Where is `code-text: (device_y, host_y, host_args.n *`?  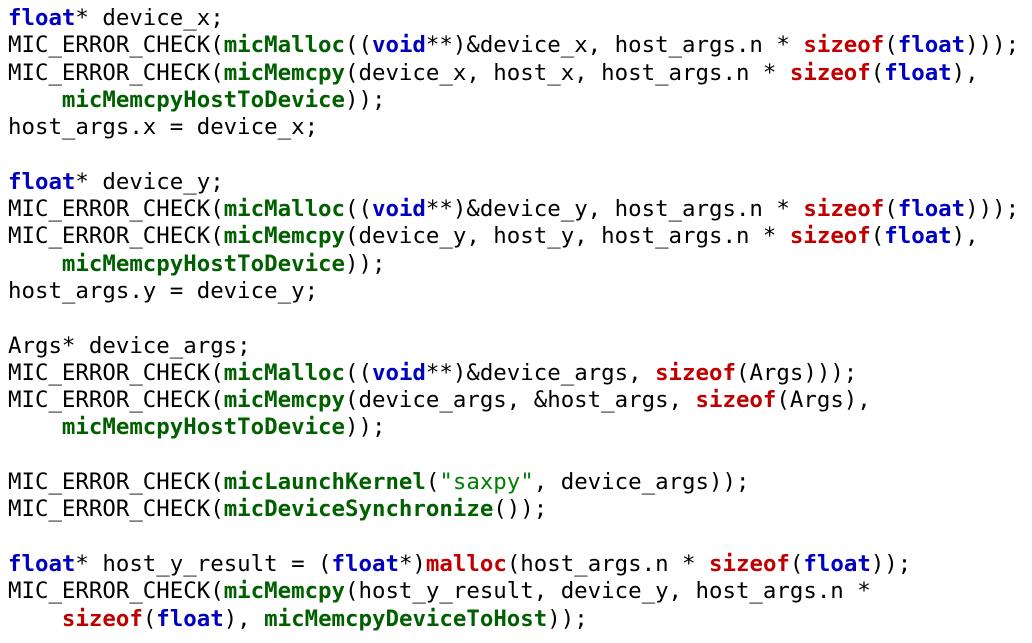
code-text: (device_y, host_y, host_args.n * is located at coordinates (567, 236).